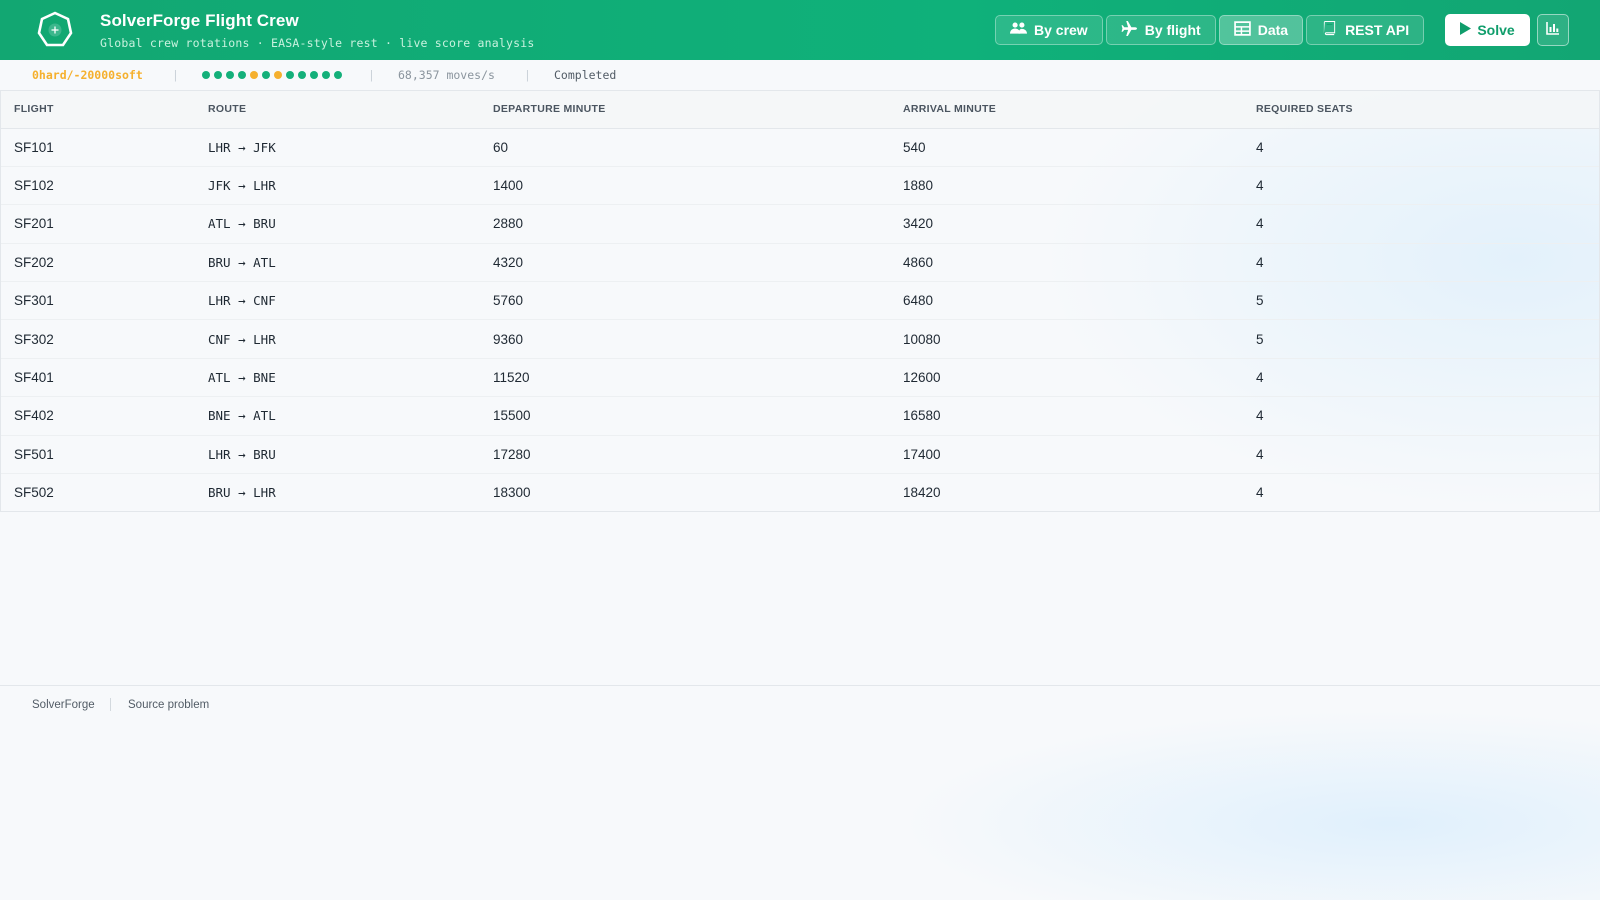 This screenshot has width=1600, height=900. What do you see at coordinates (800, 704) in the screenshot?
I see `page-footer: SolverForge Source problem` at bounding box center [800, 704].